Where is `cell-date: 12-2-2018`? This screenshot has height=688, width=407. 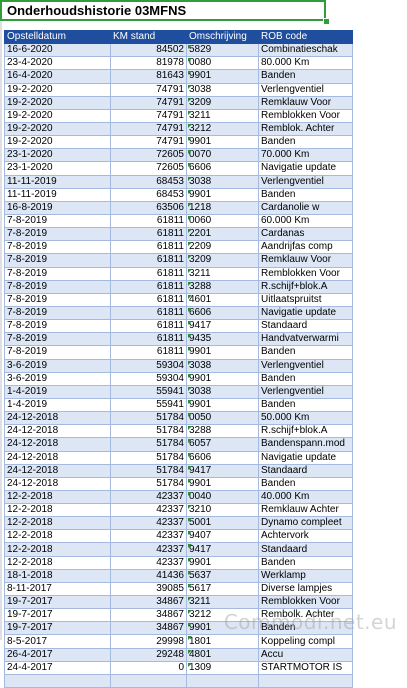
cell-date: 12-2-2018 is located at coordinates (57, 562).